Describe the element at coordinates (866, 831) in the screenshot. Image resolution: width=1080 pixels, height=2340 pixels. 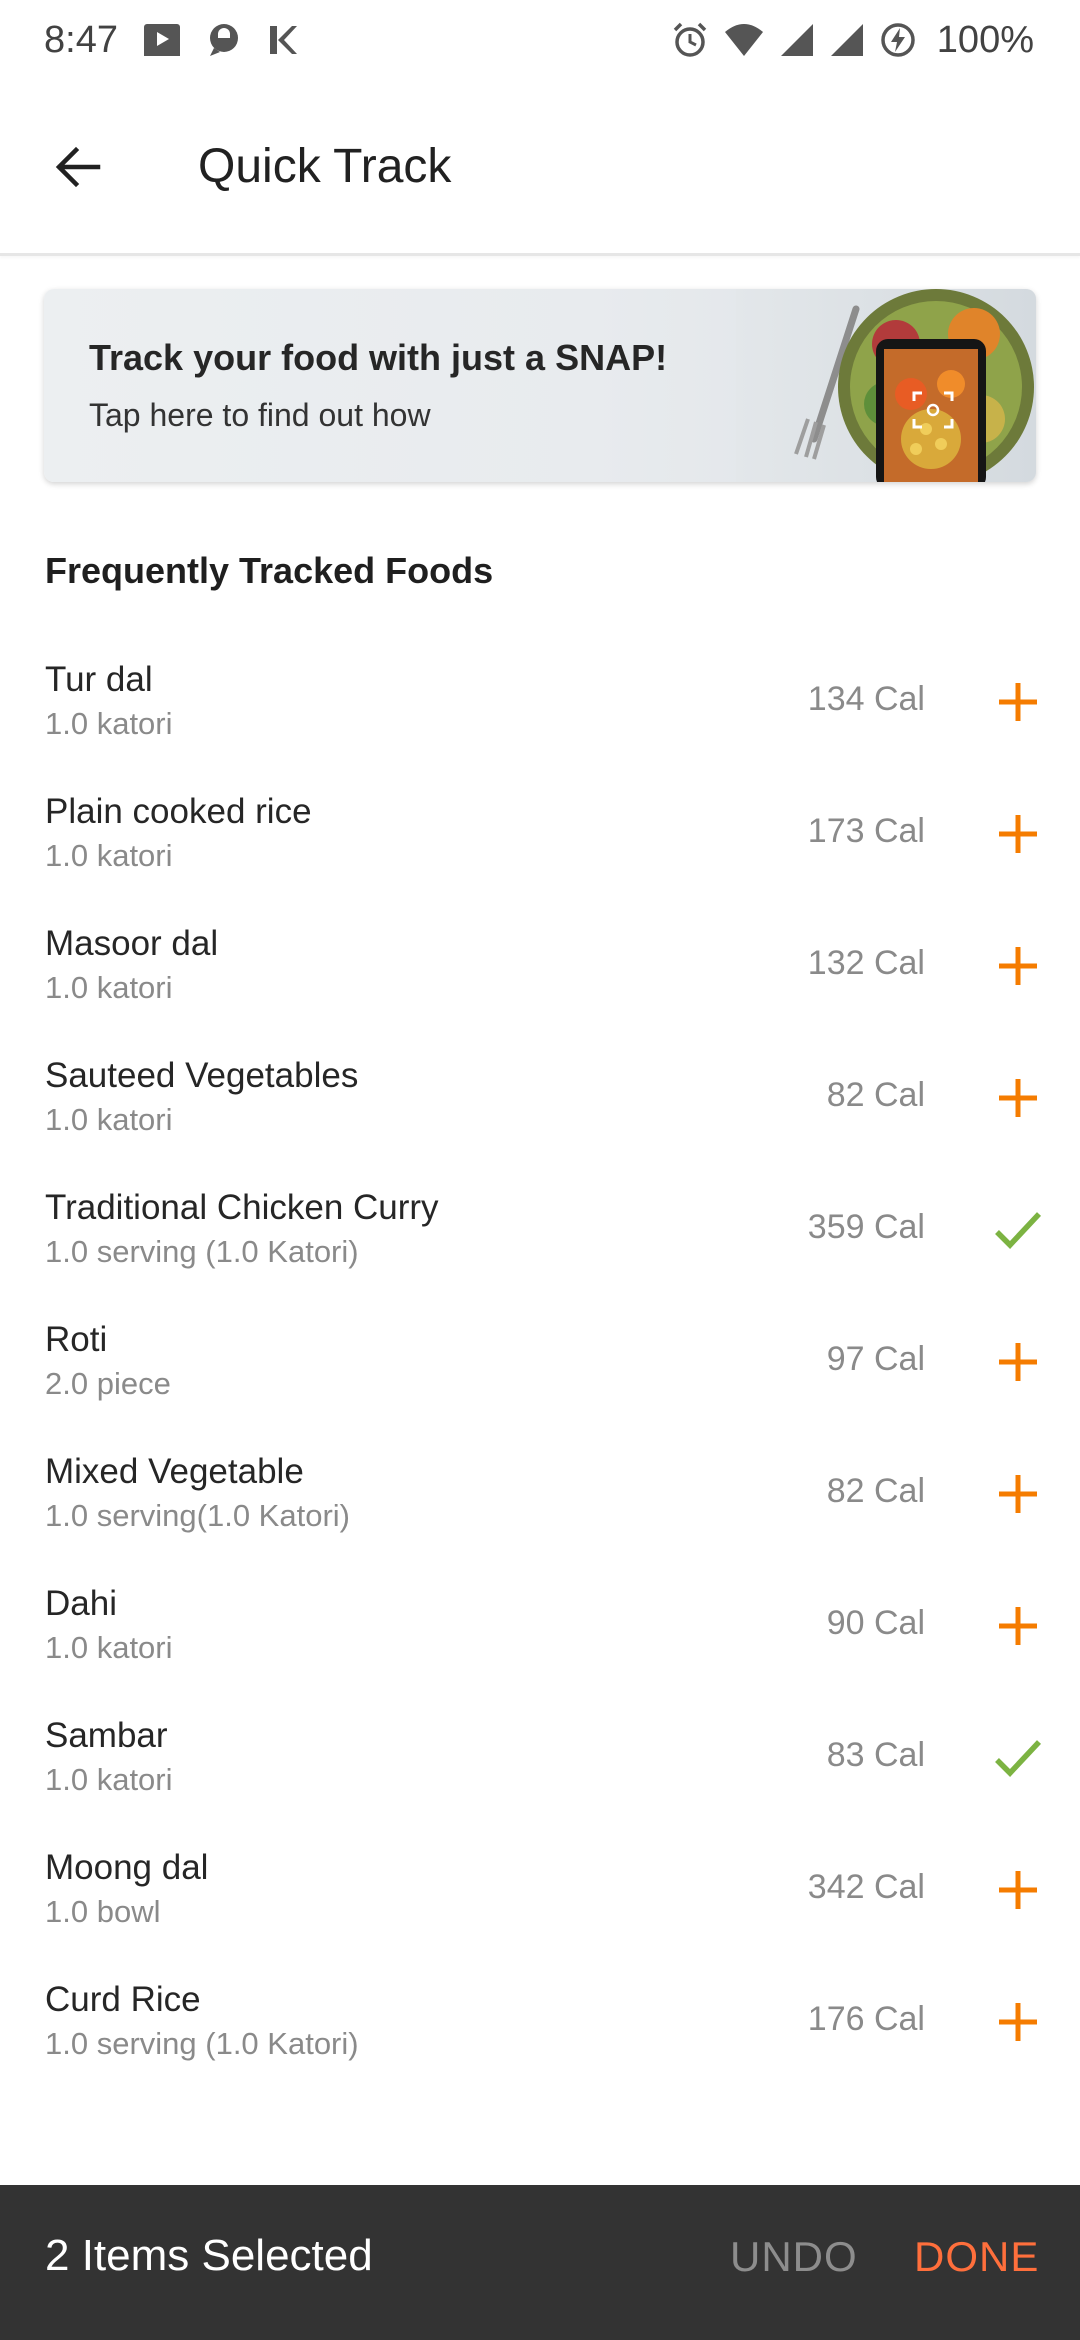
I see `food-calories: 173 Cal` at that location.